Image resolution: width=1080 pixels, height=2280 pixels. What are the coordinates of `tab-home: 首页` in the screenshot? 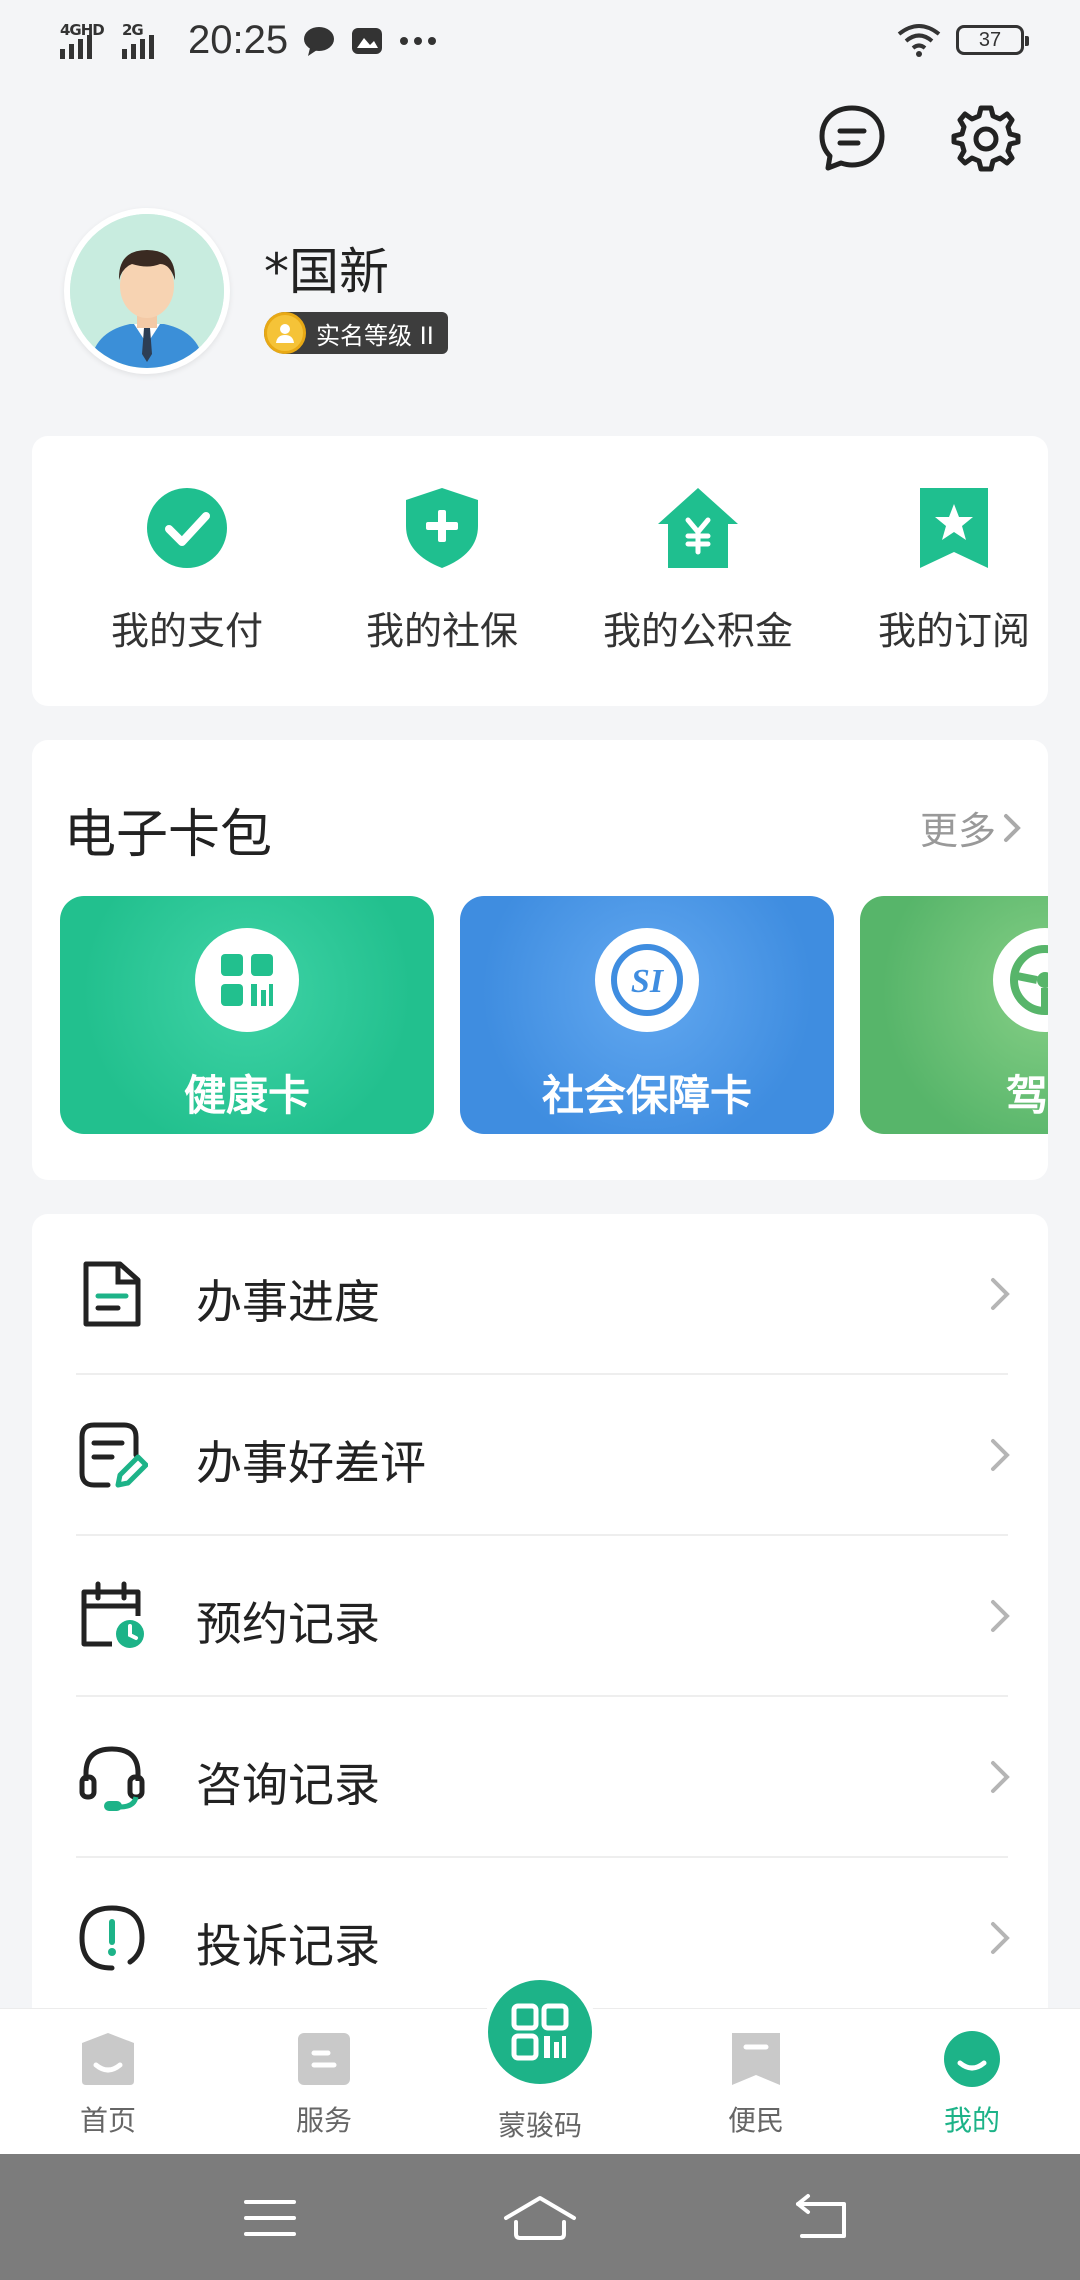 It's located at (108, 2084).